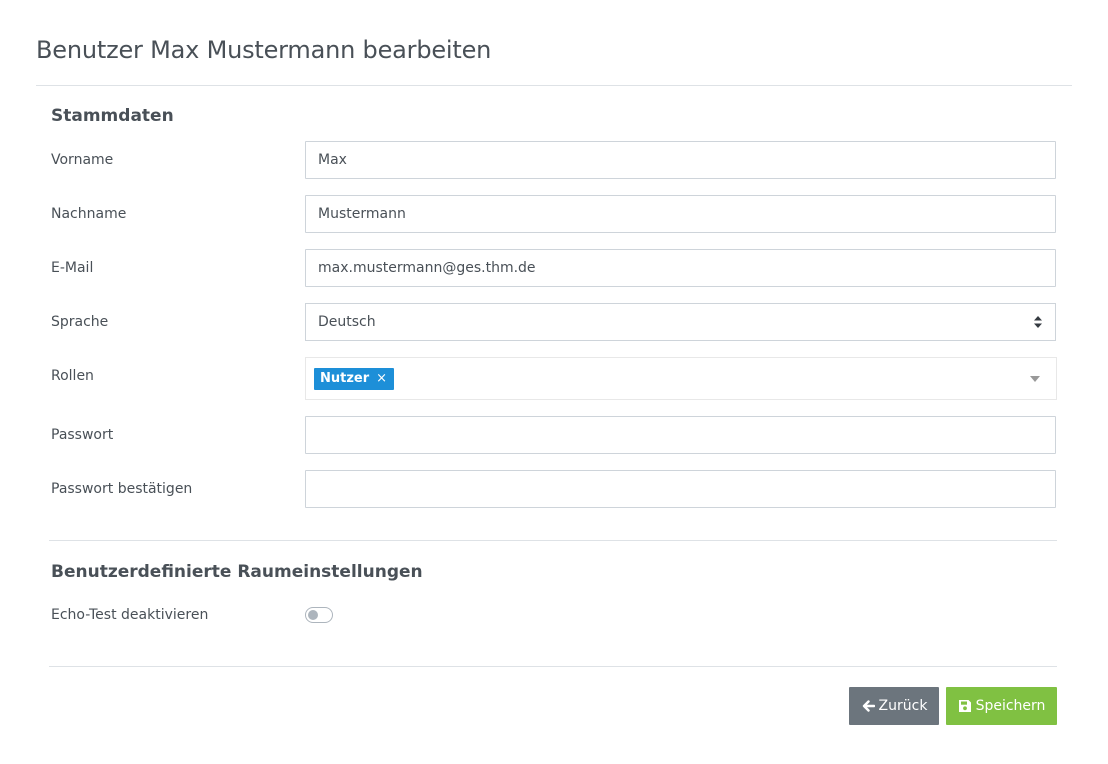 The height and width of the screenshot is (764, 1108). I want to click on password-input, so click(680, 435).